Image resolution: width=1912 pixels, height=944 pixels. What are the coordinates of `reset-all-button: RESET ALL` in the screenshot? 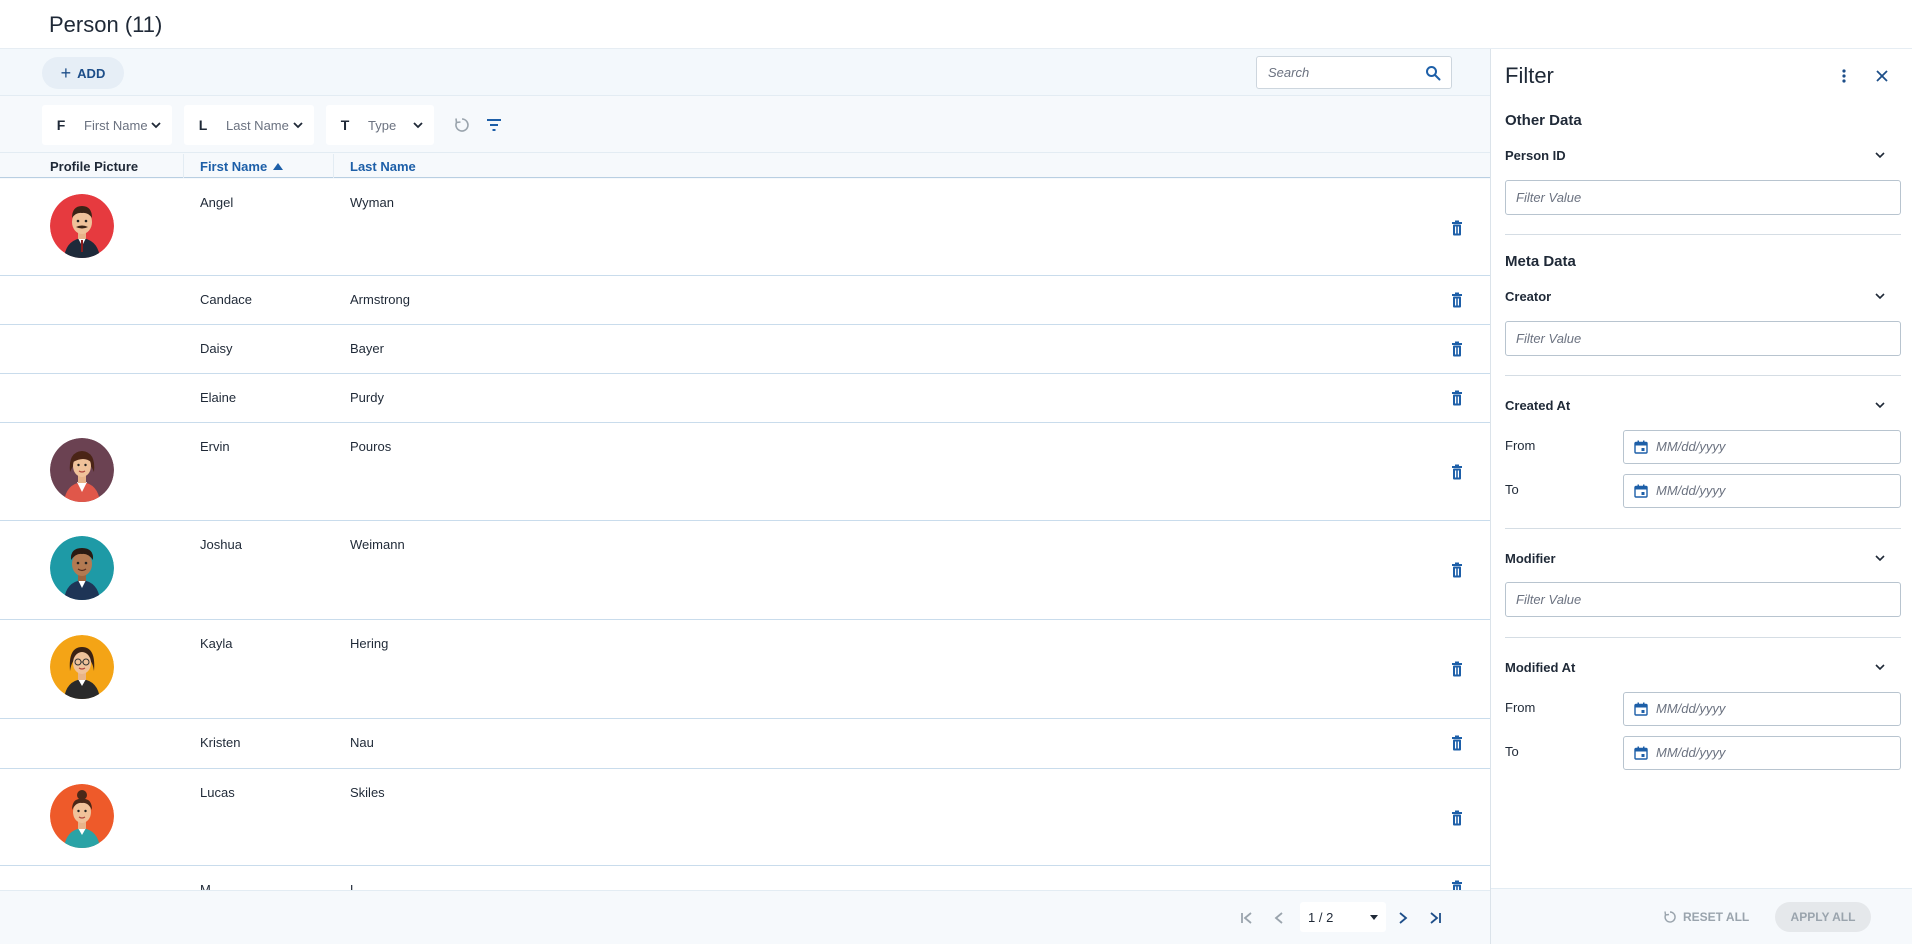 It's located at (1711, 917).